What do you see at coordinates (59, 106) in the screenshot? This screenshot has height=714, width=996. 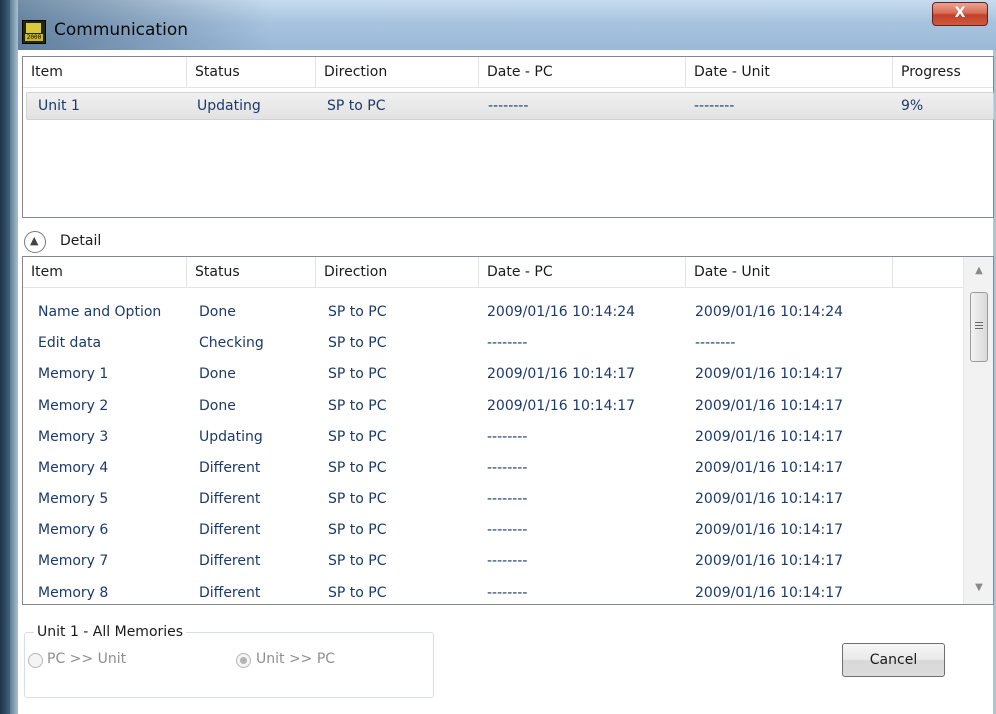 I see `cell-item: Unit 1` at bounding box center [59, 106].